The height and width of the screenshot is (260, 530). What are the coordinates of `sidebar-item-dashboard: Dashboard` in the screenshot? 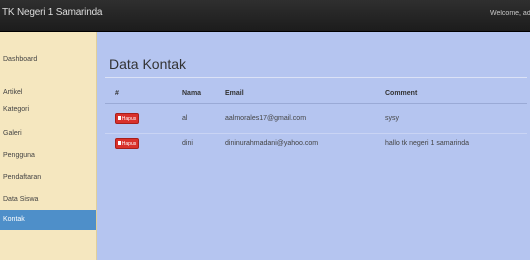 It's located at (48, 59).